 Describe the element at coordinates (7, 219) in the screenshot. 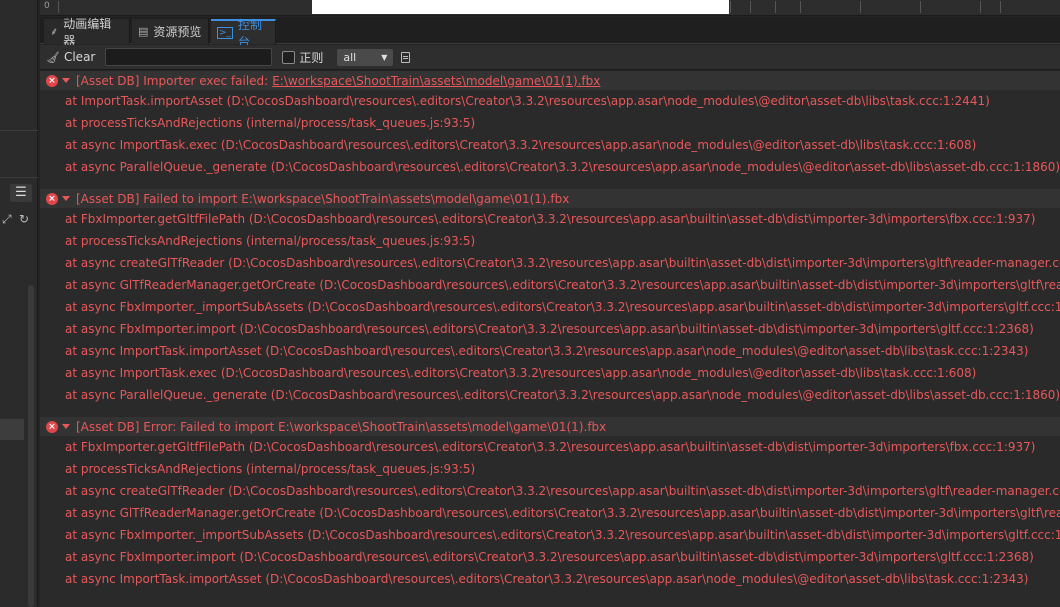

I see `expand-icon: ⤢` at that location.